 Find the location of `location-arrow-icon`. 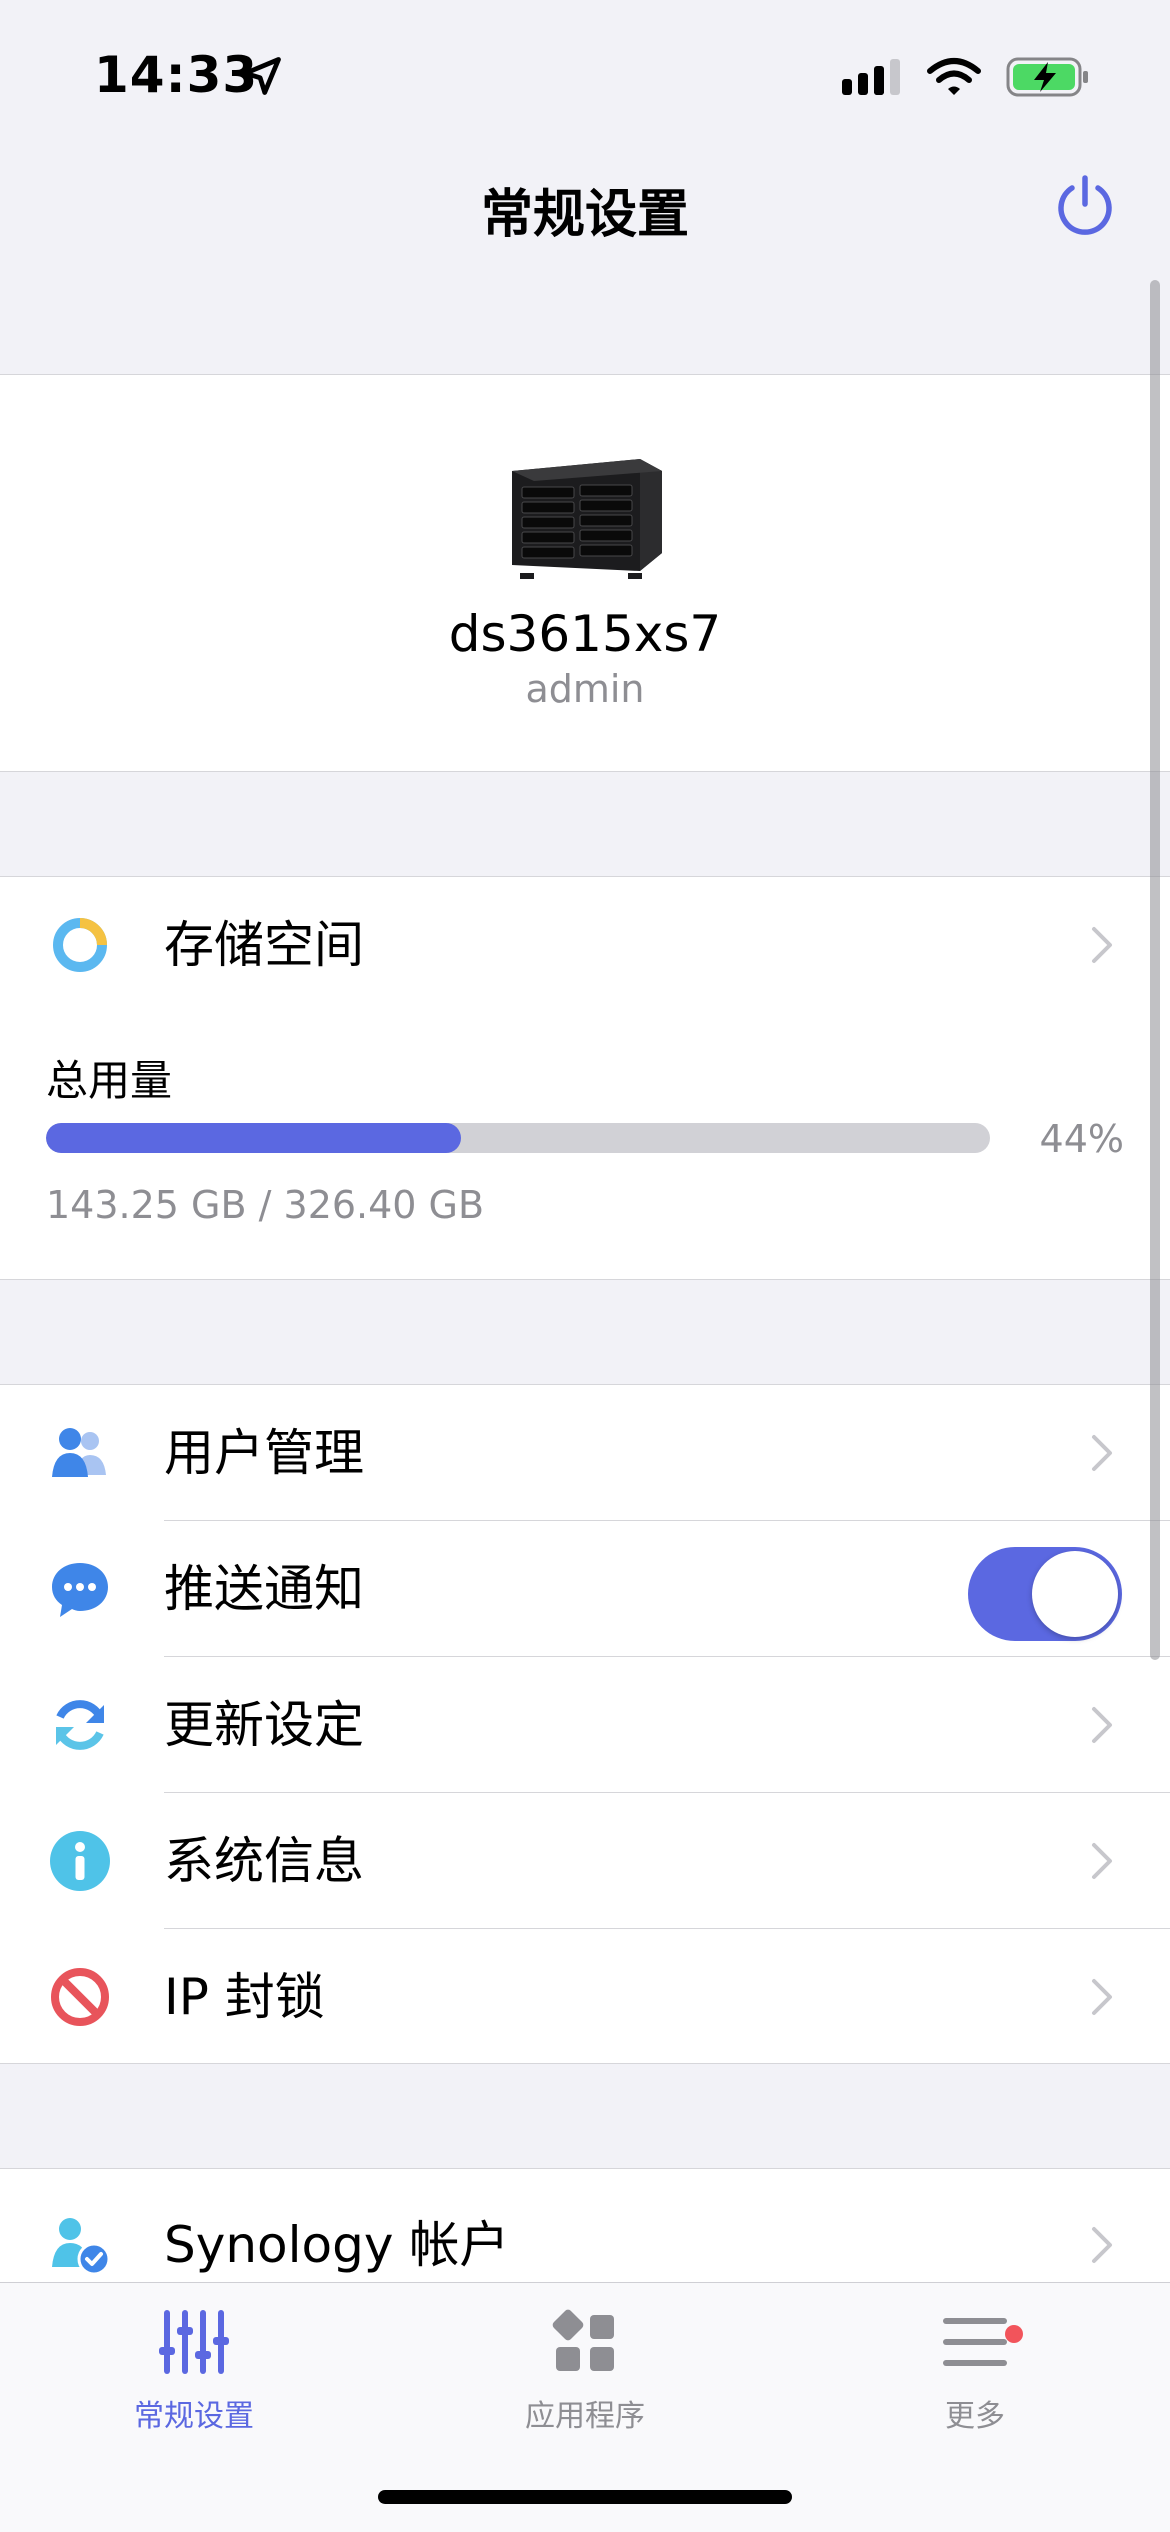

location-arrow-icon is located at coordinates (262, 76).